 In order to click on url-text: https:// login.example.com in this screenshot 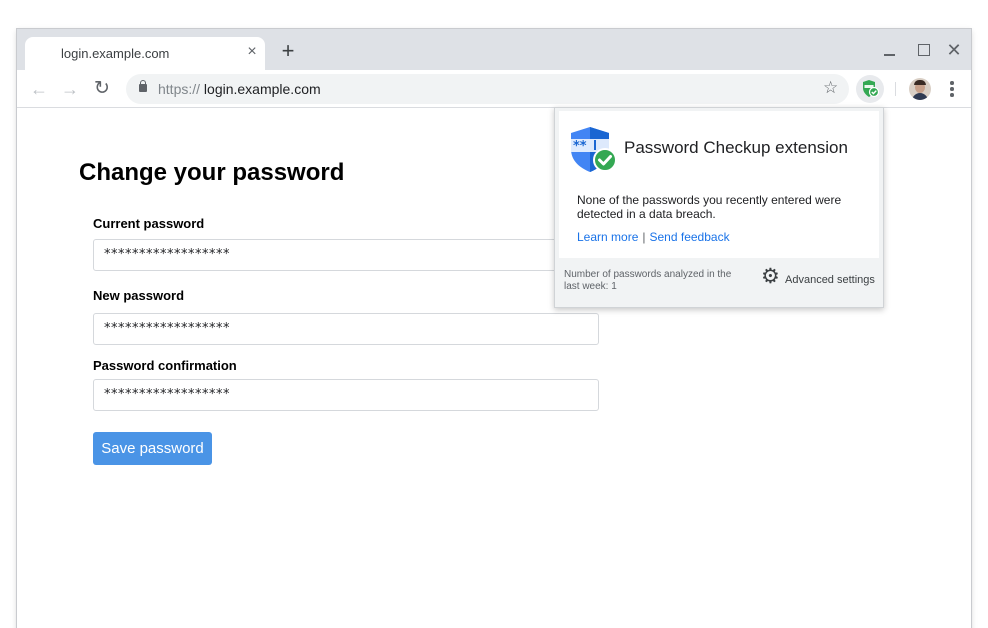, I will do `click(239, 89)`.